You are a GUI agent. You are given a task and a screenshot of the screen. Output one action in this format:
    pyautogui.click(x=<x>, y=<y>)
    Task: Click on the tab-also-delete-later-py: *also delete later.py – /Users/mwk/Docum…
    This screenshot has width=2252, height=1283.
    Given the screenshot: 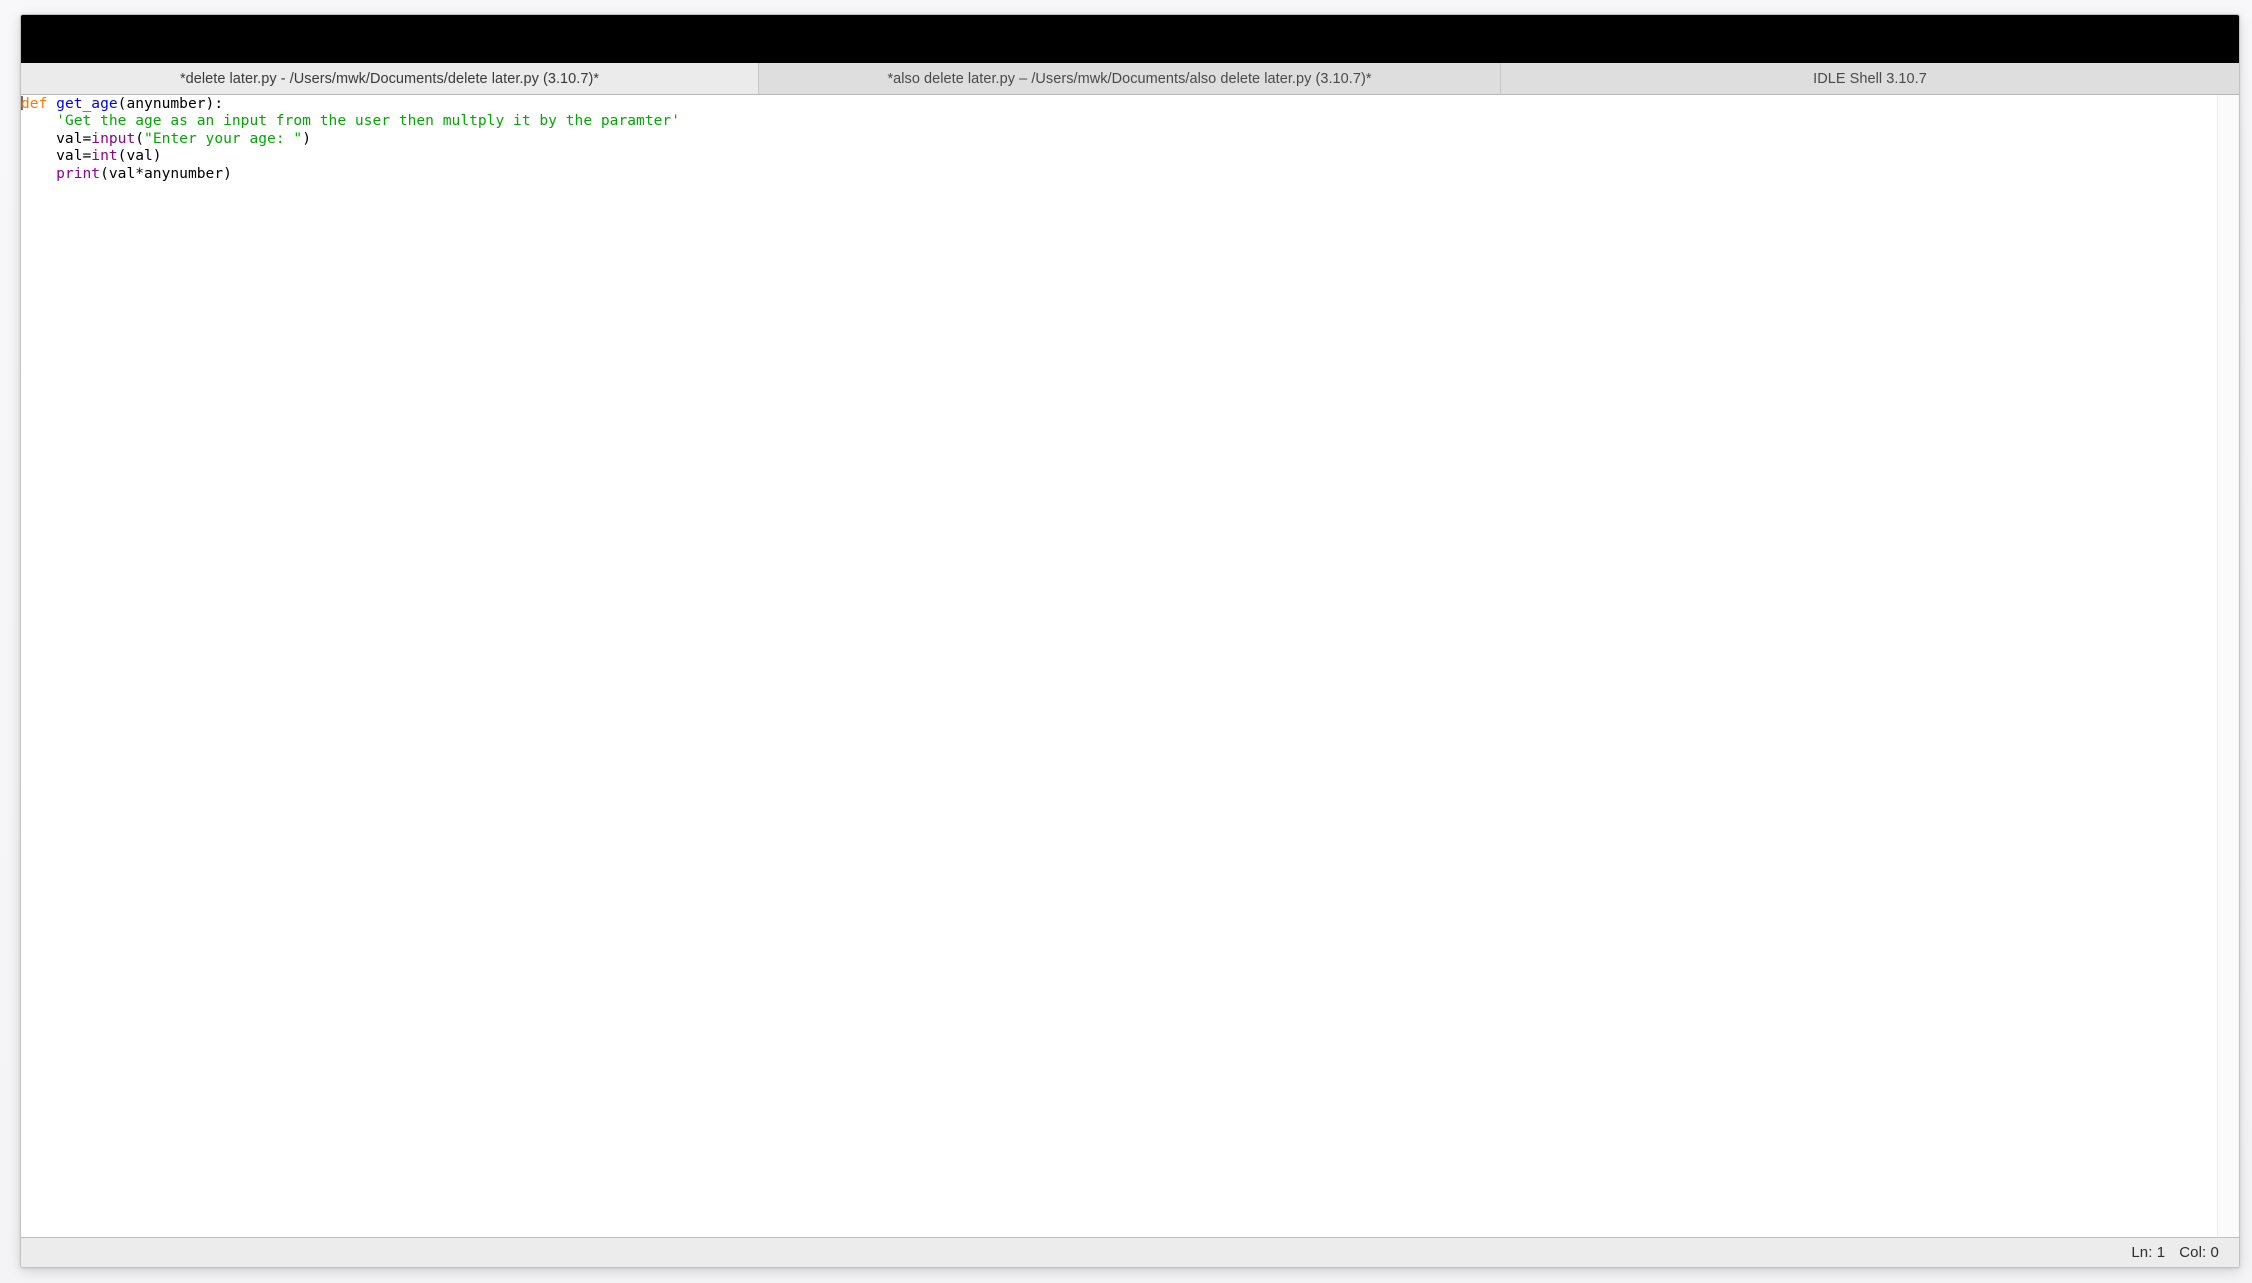 What is the action you would take?
    pyautogui.click(x=1130, y=78)
    